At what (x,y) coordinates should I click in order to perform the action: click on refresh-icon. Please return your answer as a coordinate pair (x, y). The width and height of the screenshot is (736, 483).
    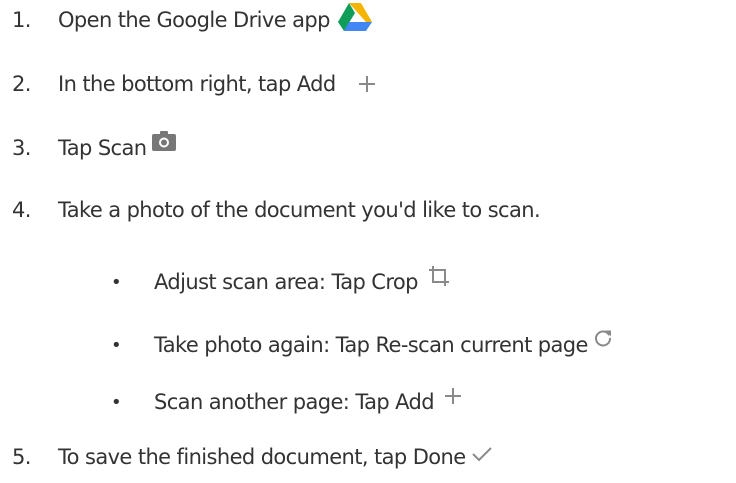
    Looking at the image, I should click on (603, 338).